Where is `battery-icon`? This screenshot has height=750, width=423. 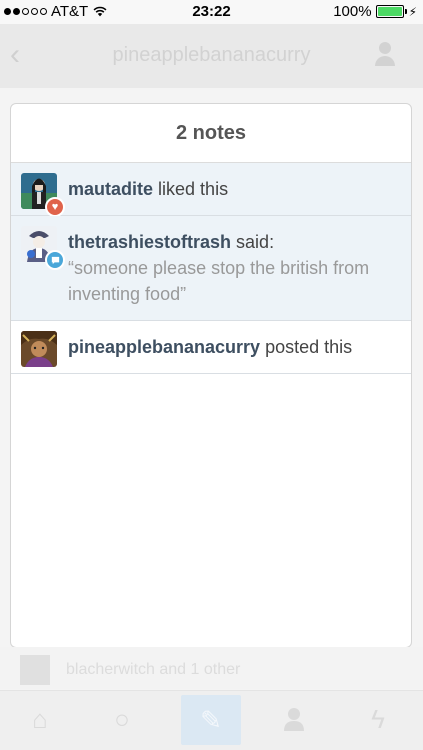 battery-icon is located at coordinates (391, 11).